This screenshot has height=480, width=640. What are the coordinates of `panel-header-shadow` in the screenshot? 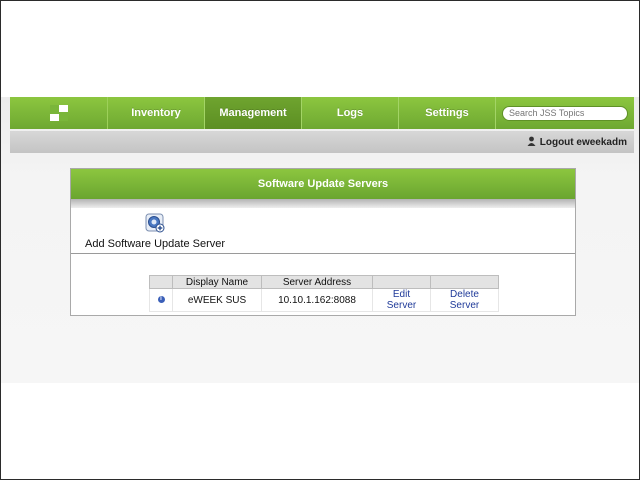 It's located at (323, 203).